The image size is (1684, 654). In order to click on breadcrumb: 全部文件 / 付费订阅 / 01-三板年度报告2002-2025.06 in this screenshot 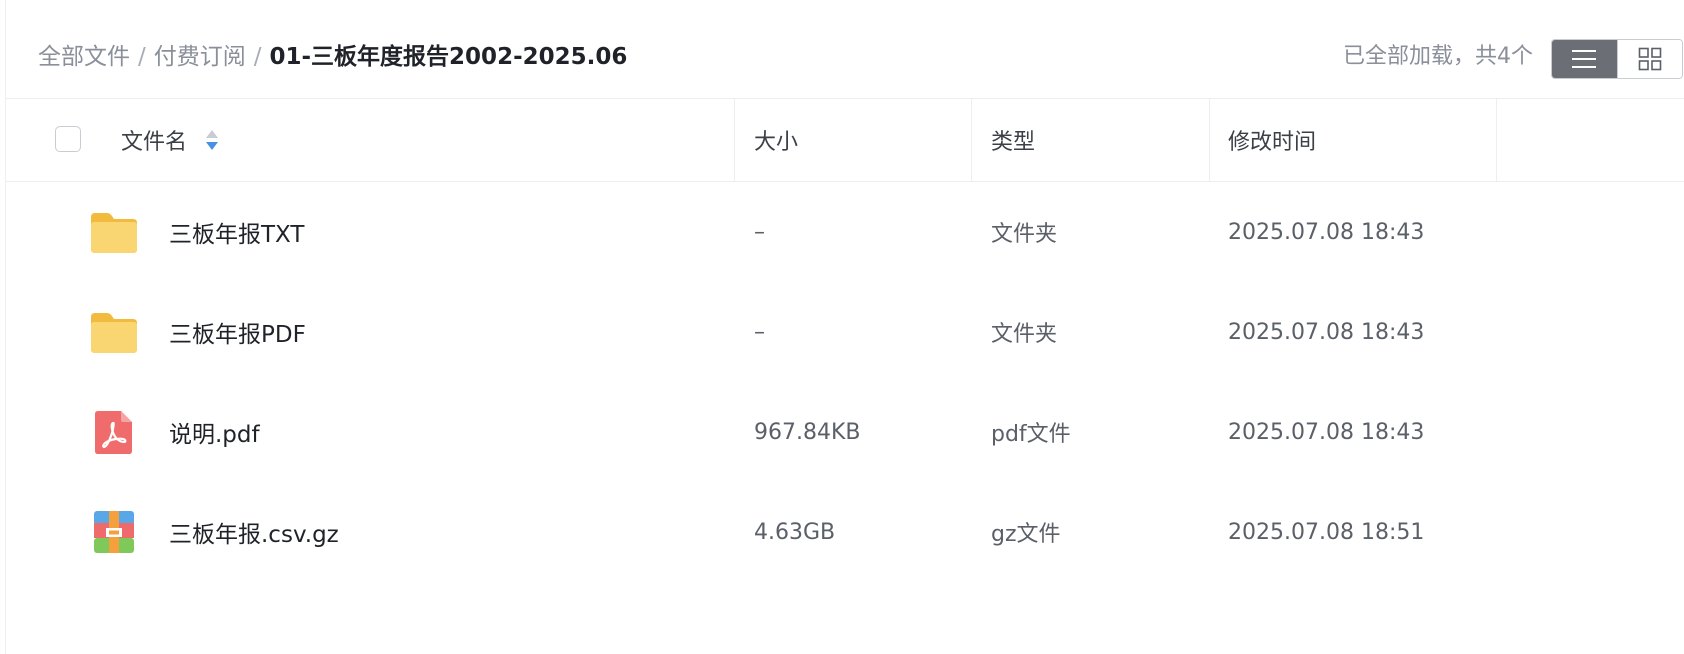, I will do `click(332, 57)`.